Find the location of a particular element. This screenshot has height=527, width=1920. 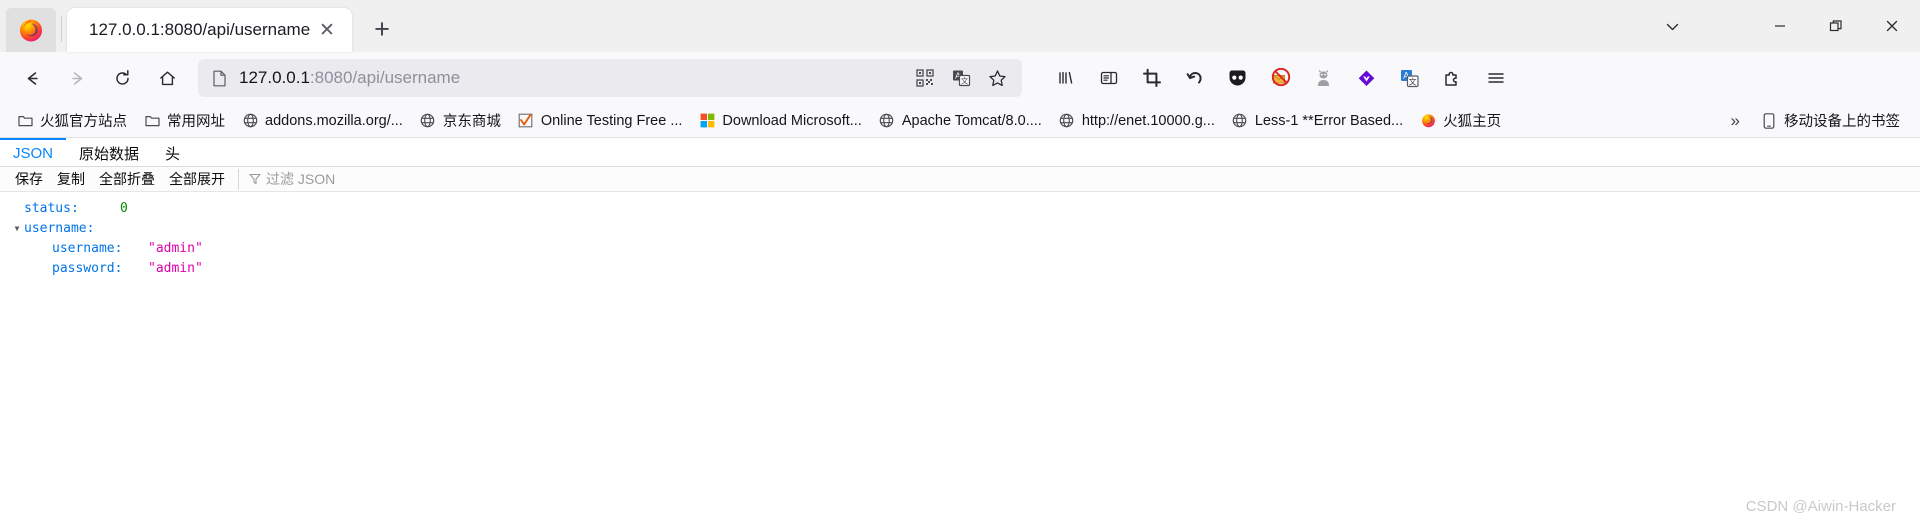

save-button: 保存 is located at coordinates (29, 179).